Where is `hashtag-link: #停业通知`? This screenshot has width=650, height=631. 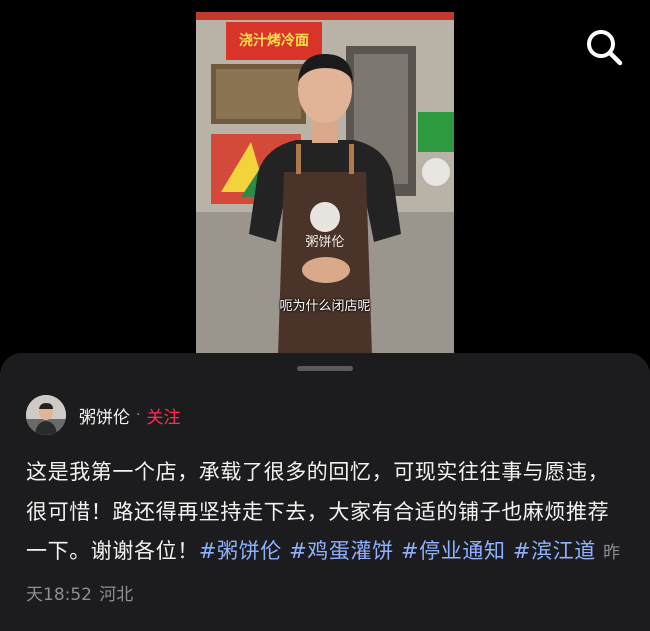
hashtag-link: #停业通知 is located at coordinates (453, 551).